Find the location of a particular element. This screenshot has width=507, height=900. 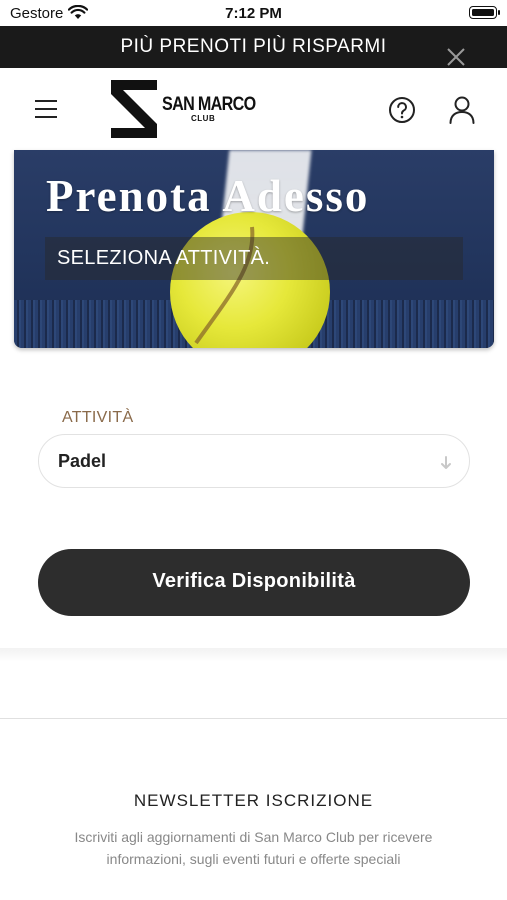

status-bar: Gestore 7:12 PM is located at coordinates (253, 13).